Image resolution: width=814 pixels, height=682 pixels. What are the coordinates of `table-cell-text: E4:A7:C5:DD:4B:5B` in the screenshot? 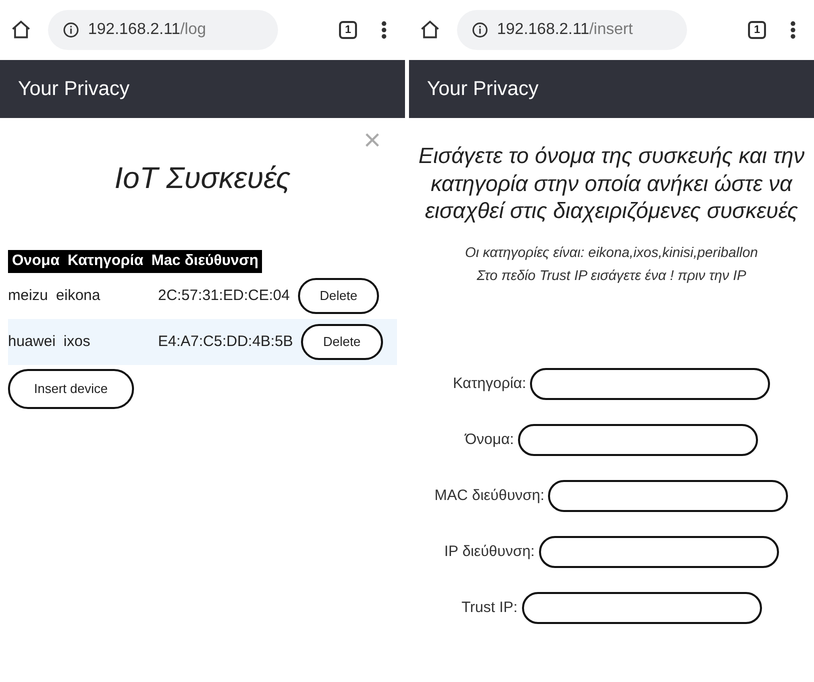 It's located at (226, 342).